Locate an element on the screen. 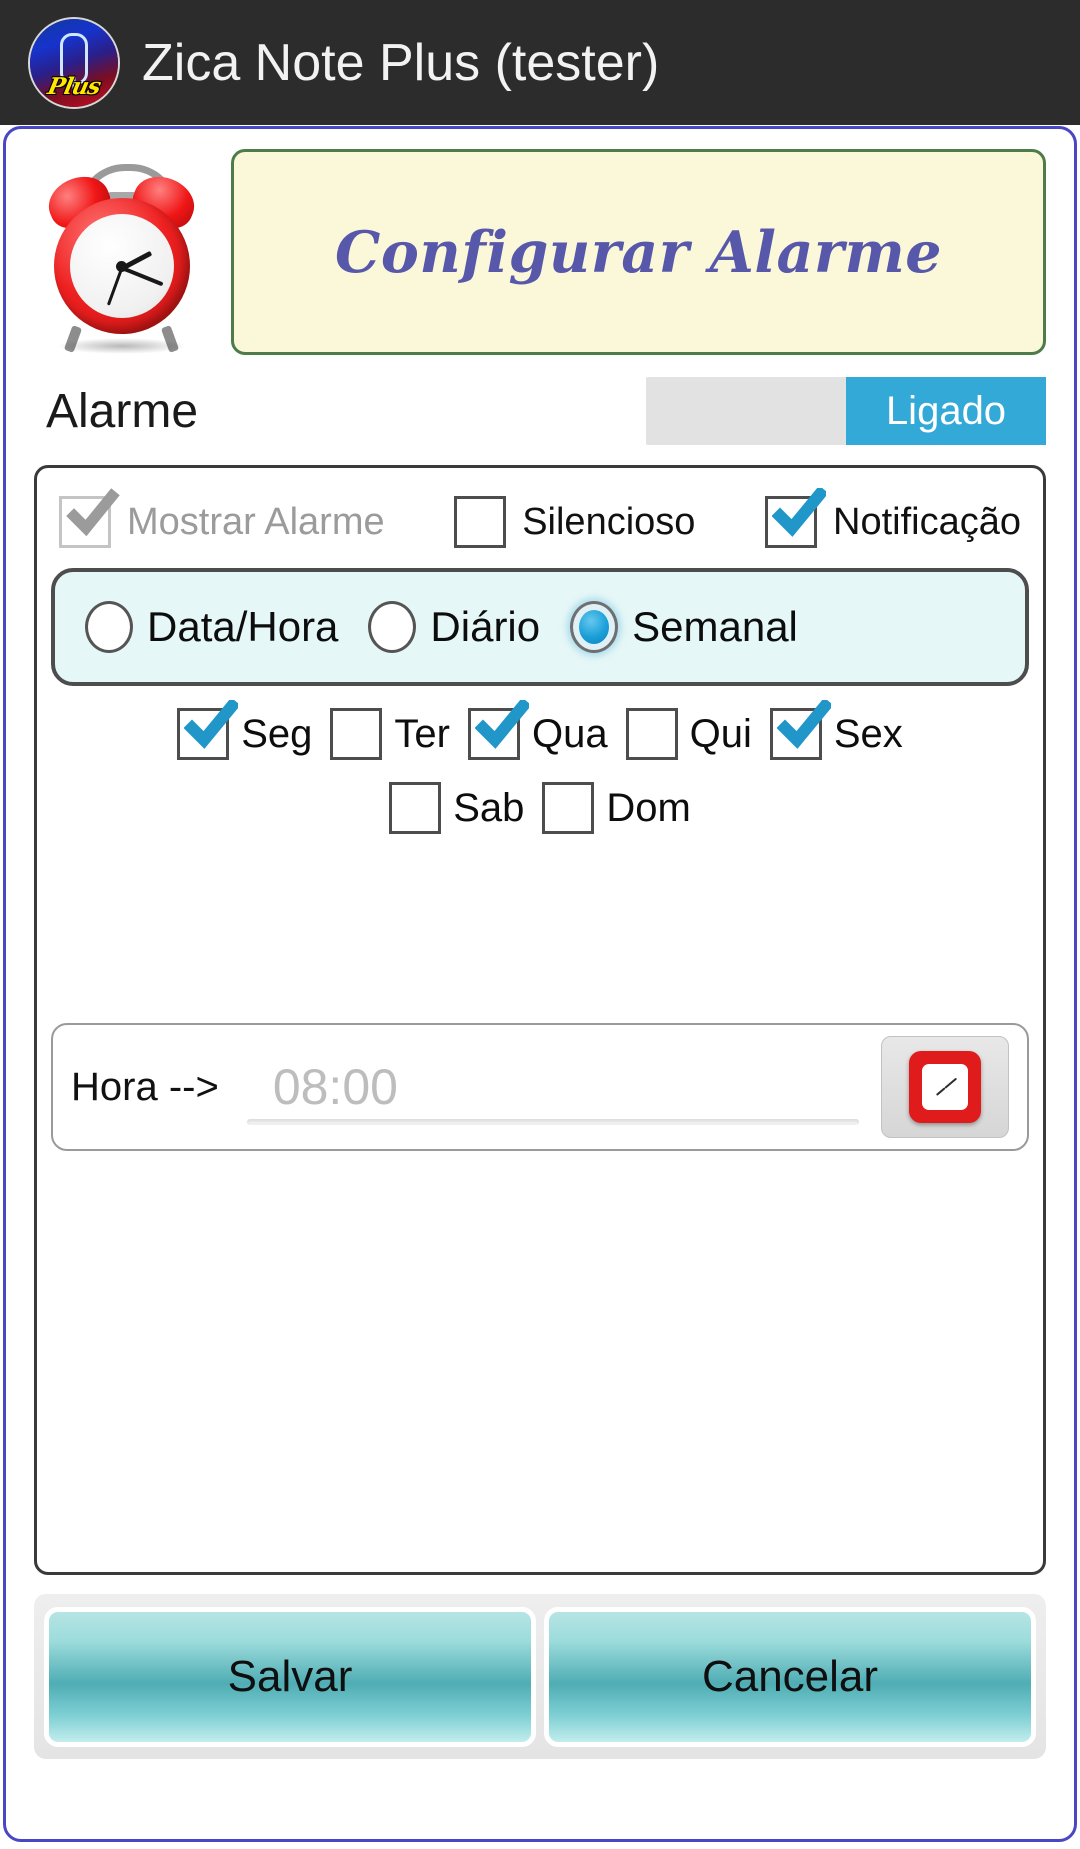 The height and width of the screenshot is (1849, 1080). option-label-mostrar-alarme: Mostrar Alarme is located at coordinates (256, 521).